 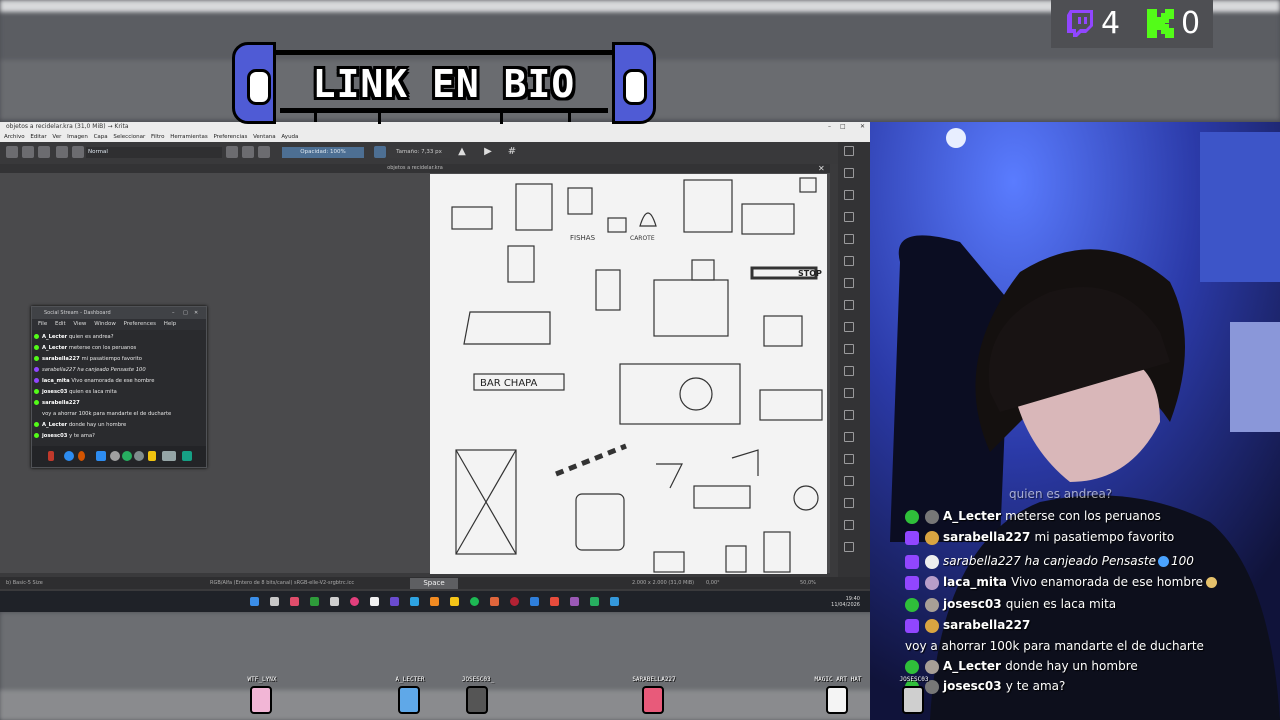 I want to click on settings-icon, so click(x=139, y=456).